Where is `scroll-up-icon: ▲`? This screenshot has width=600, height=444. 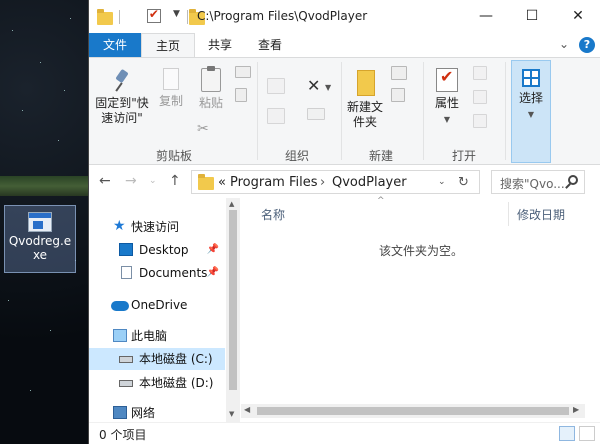
scroll-up-icon: ▲ is located at coordinates (231, 204).